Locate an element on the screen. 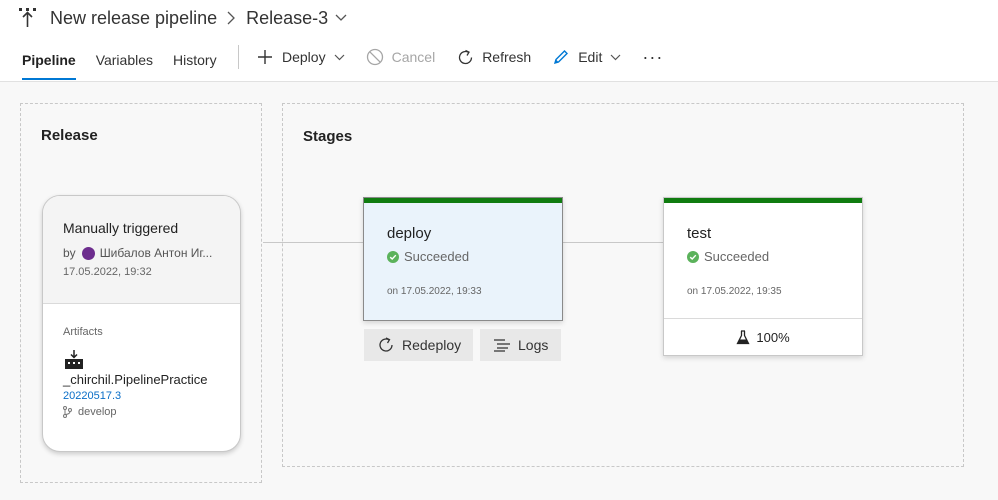 This screenshot has height=500, width=998. logs-button: Logs is located at coordinates (520, 345).